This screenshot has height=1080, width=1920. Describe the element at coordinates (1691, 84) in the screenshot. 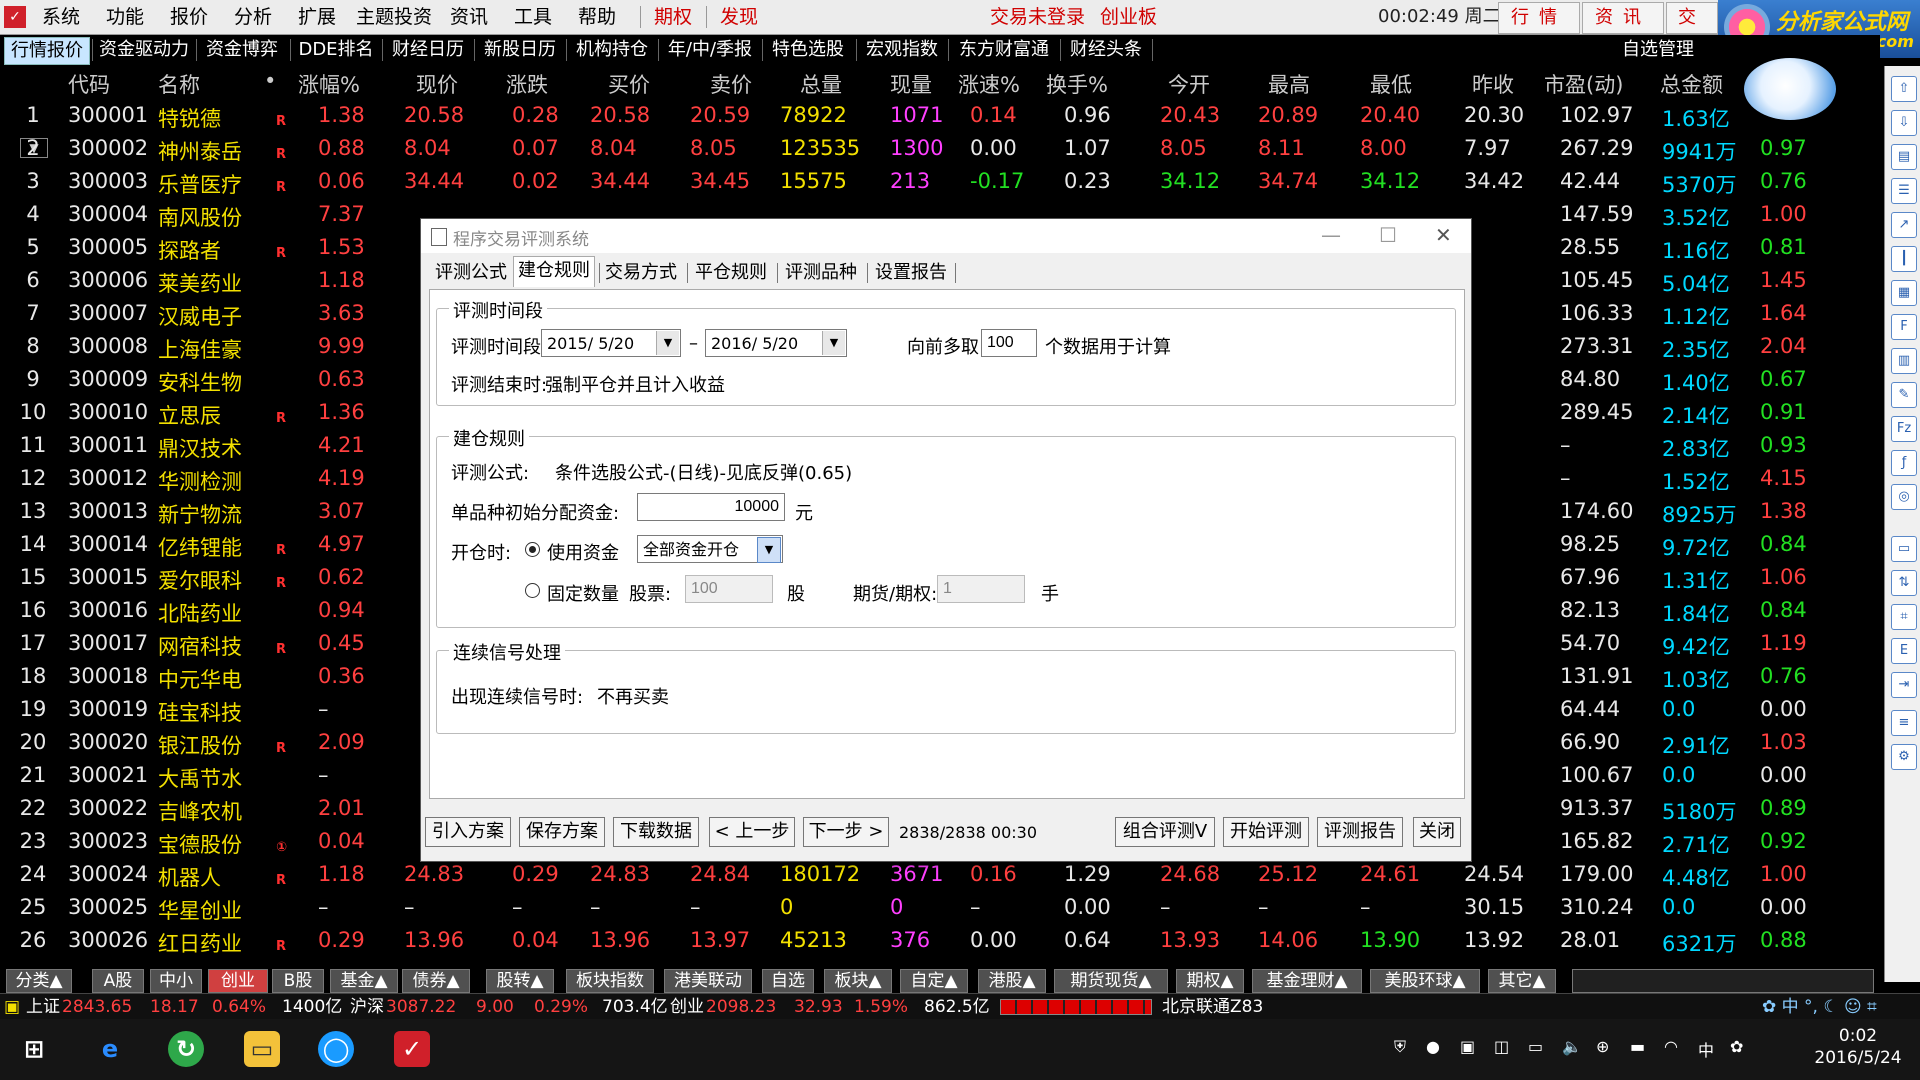

I see `col-amount: 总金额` at that location.